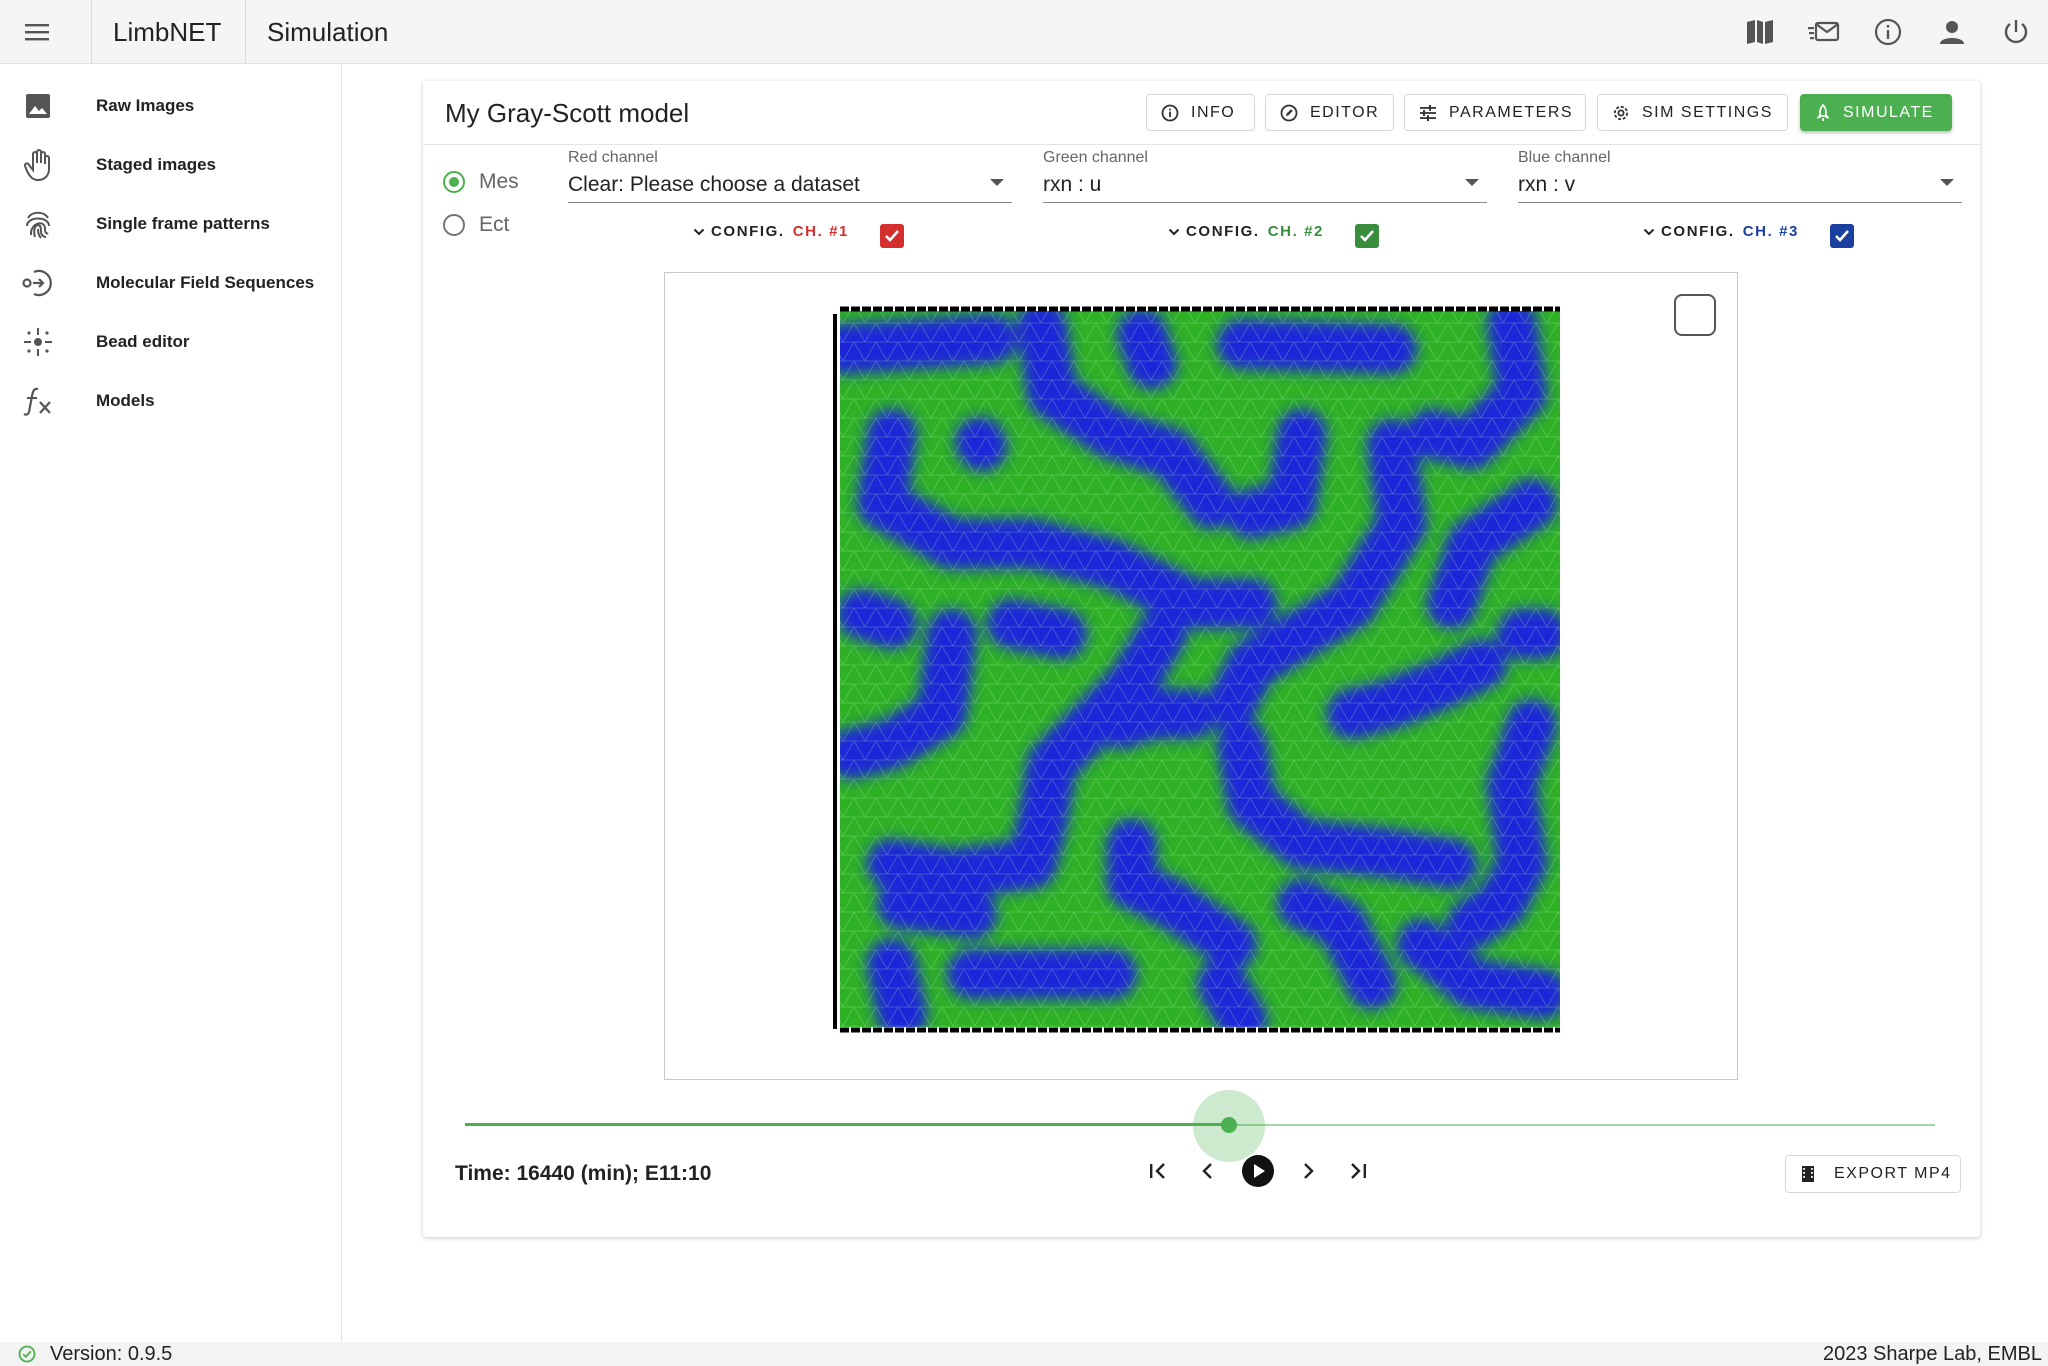 This screenshot has width=2048, height=1366. What do you see at coordinates (95, 1354) in the screenshot?
I see `version-status: Version: 0.9.5` at bounding box center [95, 1354].